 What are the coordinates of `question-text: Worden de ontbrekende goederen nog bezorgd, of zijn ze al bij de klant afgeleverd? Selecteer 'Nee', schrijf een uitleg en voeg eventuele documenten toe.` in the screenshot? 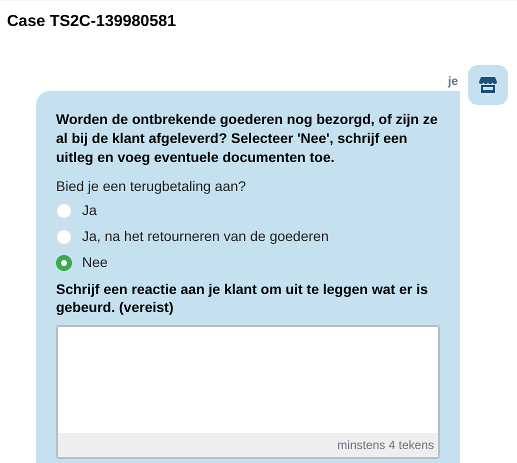 It's located at (247, 138).